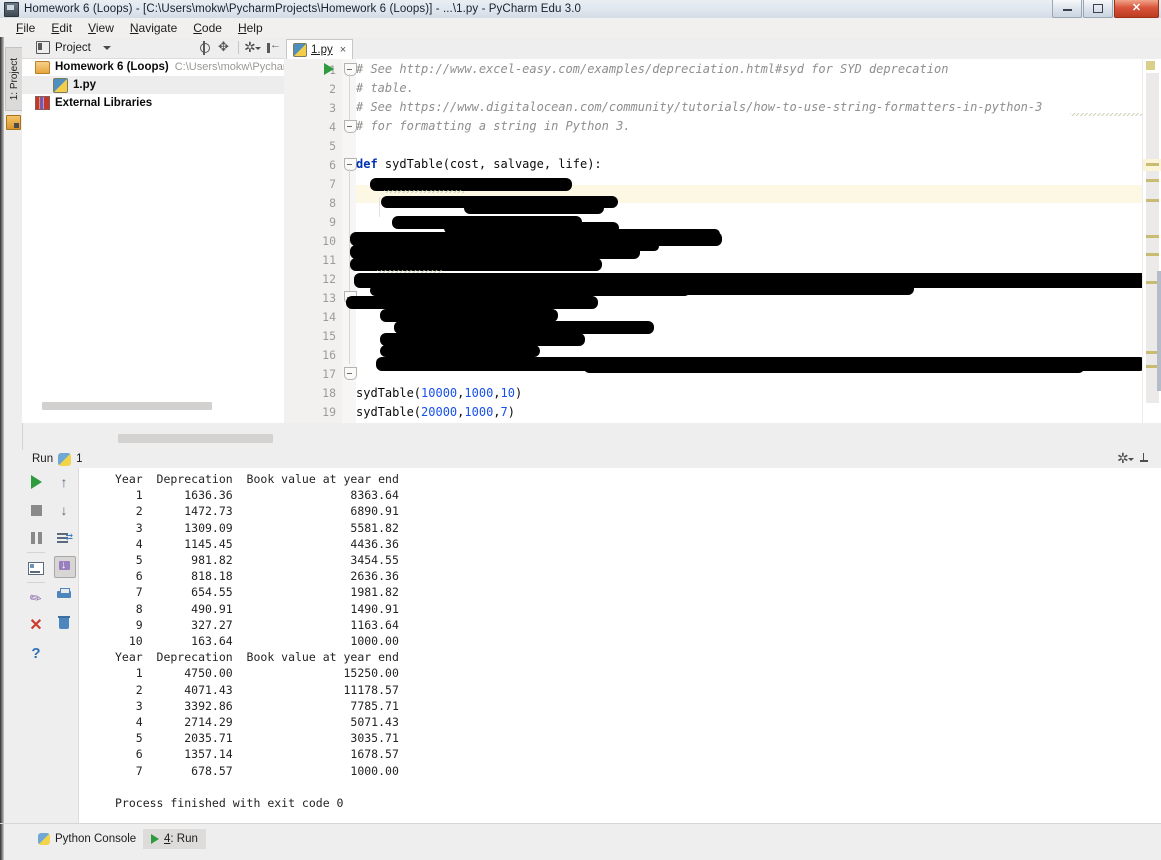 Image resolution: width=1161 pixels, height=860 pixels. I want to click on minimize-icon, so click(1147, 459).